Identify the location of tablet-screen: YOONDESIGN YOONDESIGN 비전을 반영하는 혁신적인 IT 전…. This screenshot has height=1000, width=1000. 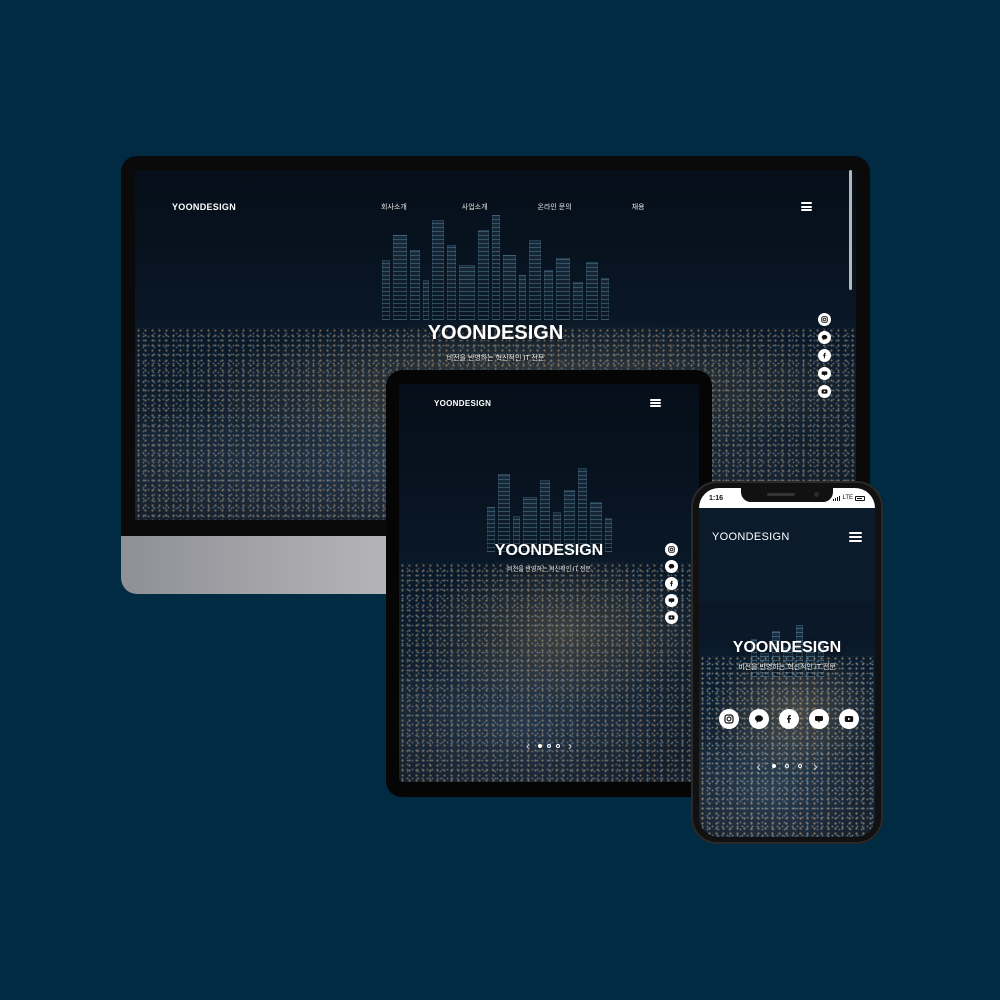
(549, 583).